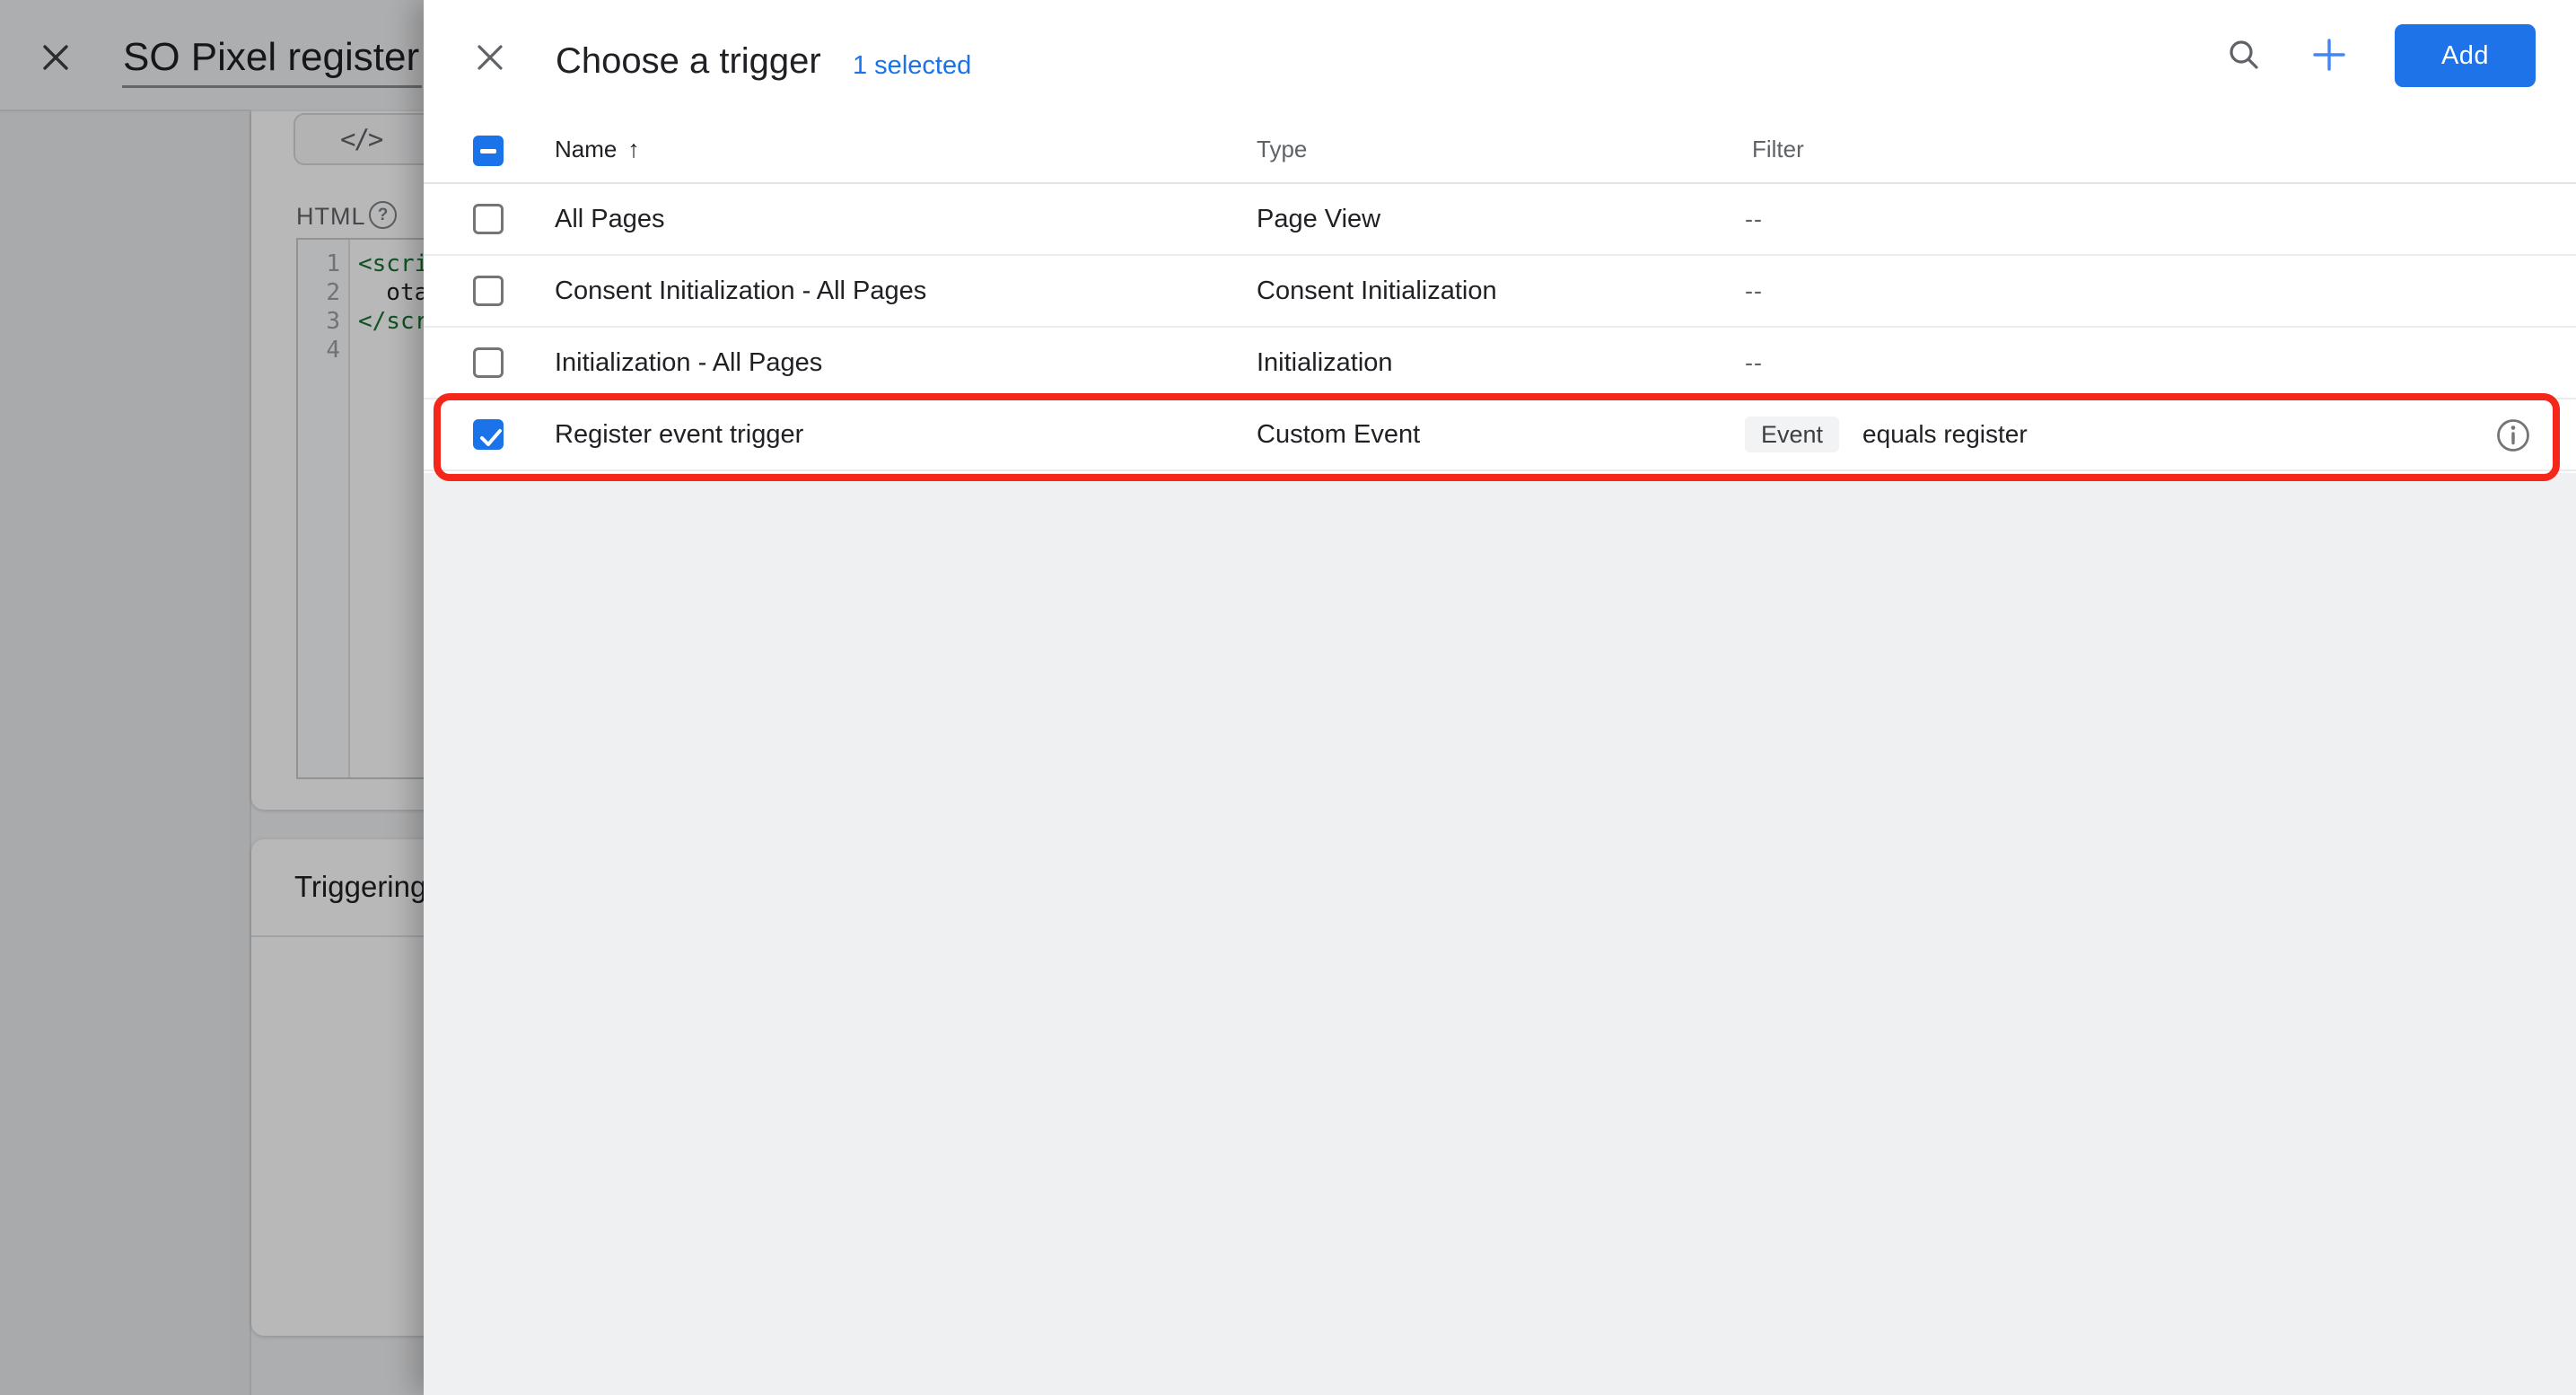  Describe the element at coordinates (489, 151) in the screenshot. I see `select-all-checkbox` at that location.